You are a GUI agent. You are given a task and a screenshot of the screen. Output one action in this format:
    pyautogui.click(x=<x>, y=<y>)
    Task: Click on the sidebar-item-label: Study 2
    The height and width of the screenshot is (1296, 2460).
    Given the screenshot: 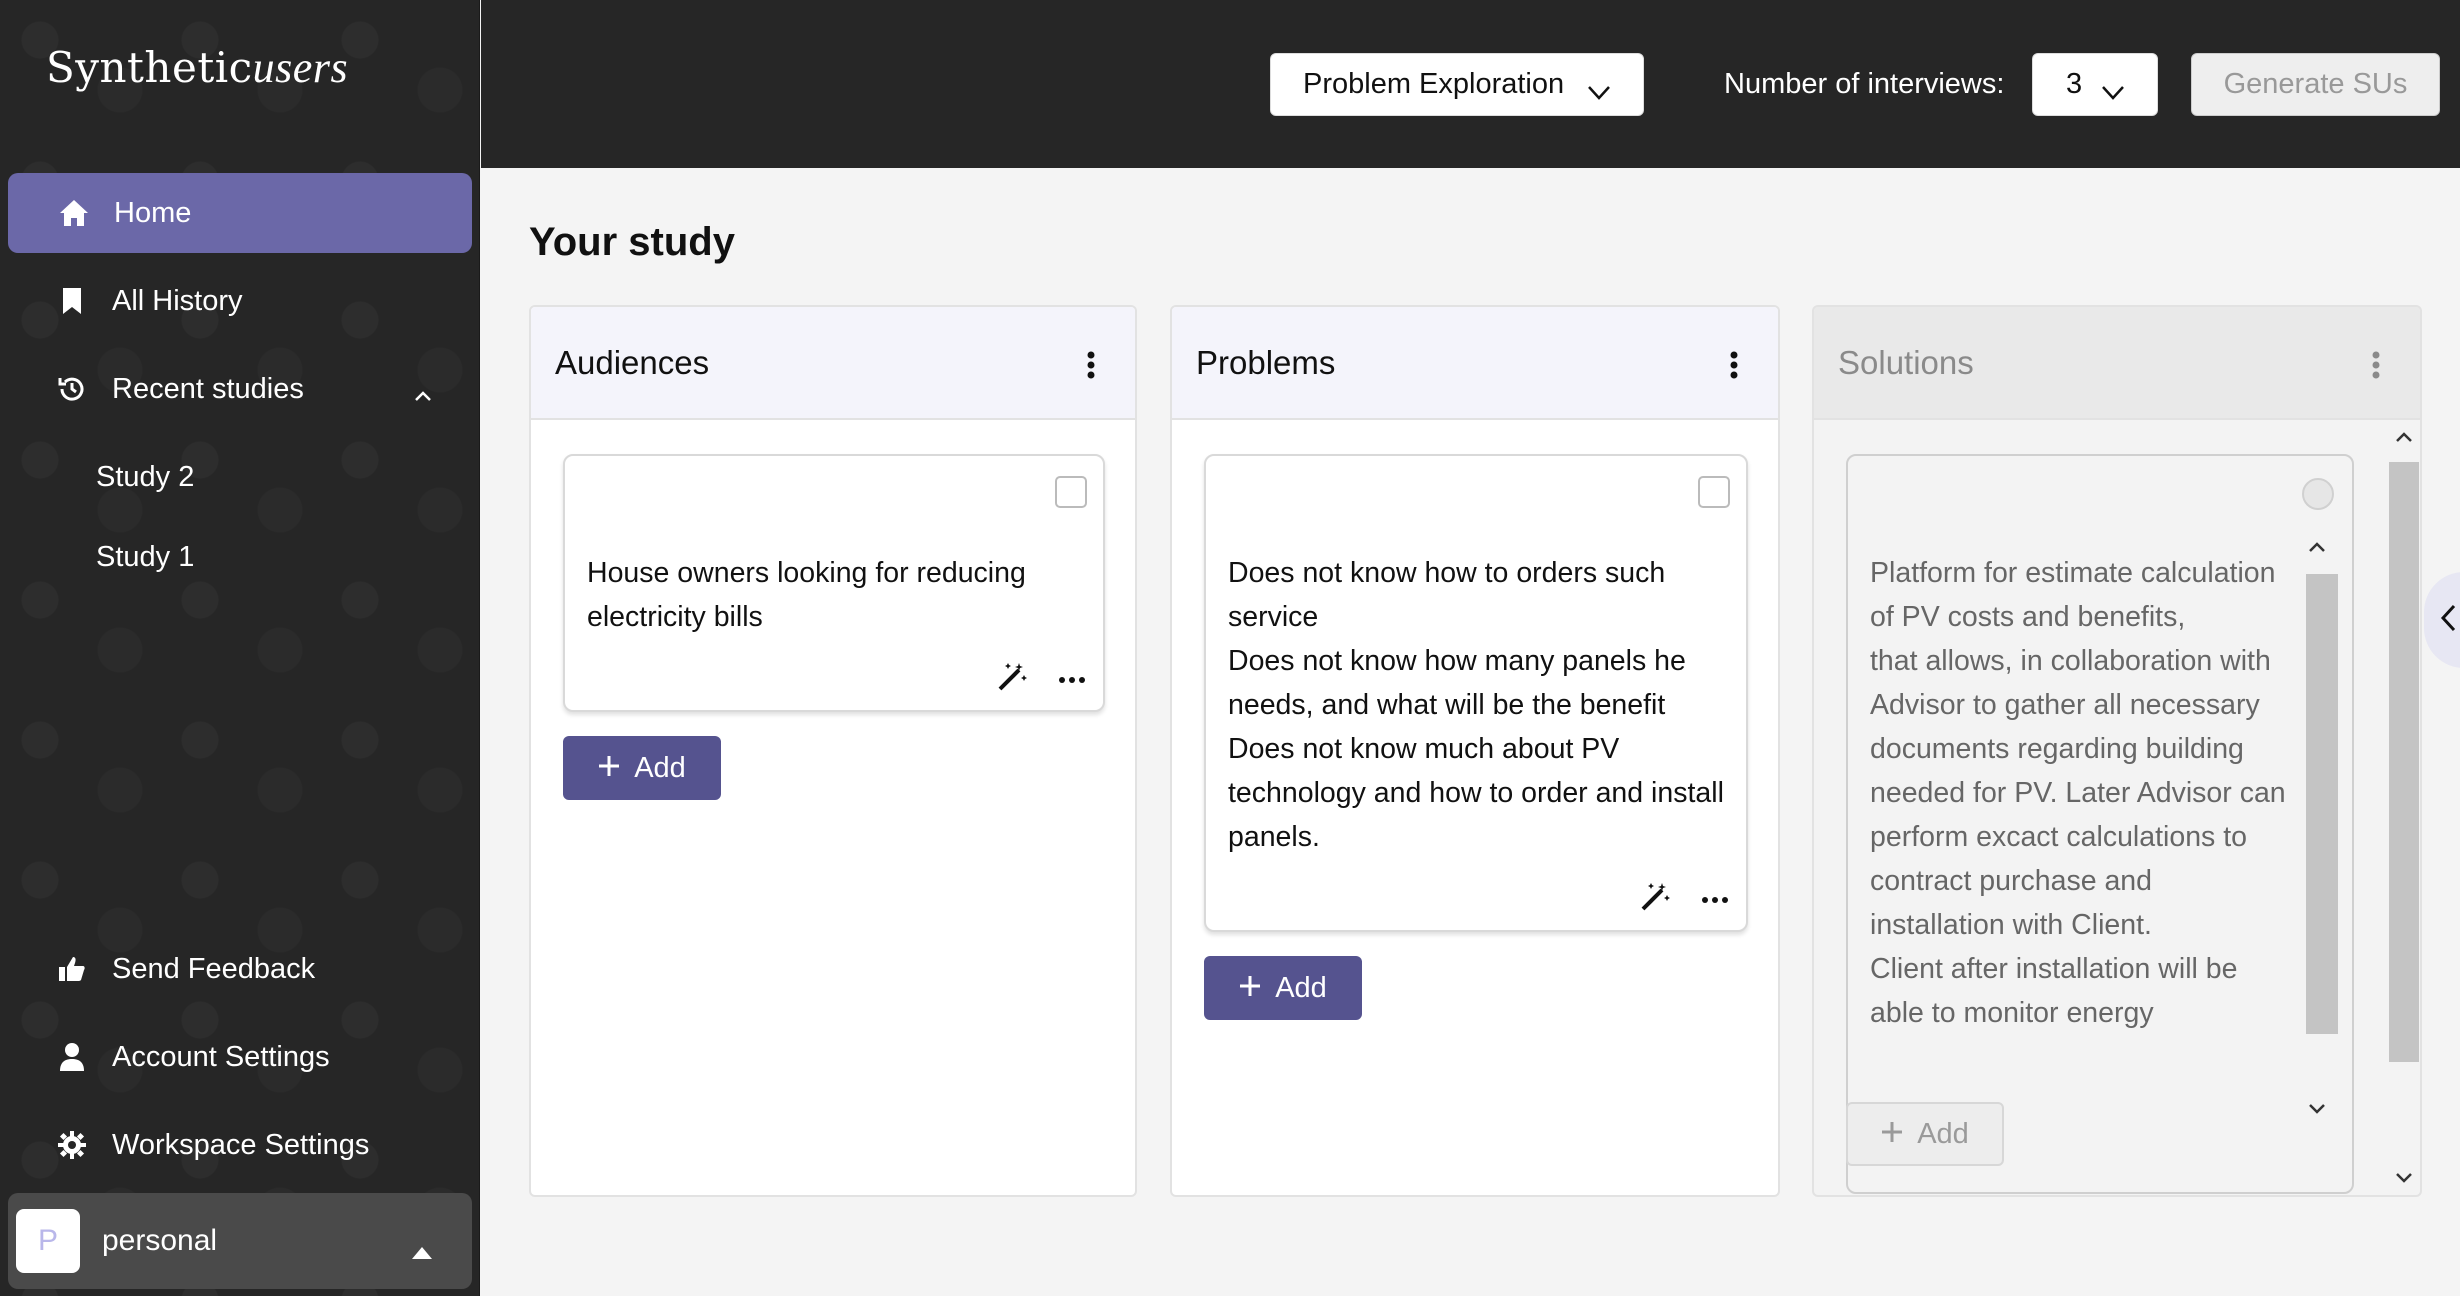 What is the action you would take?
    pyautogui.click(x=145, y=476)
    